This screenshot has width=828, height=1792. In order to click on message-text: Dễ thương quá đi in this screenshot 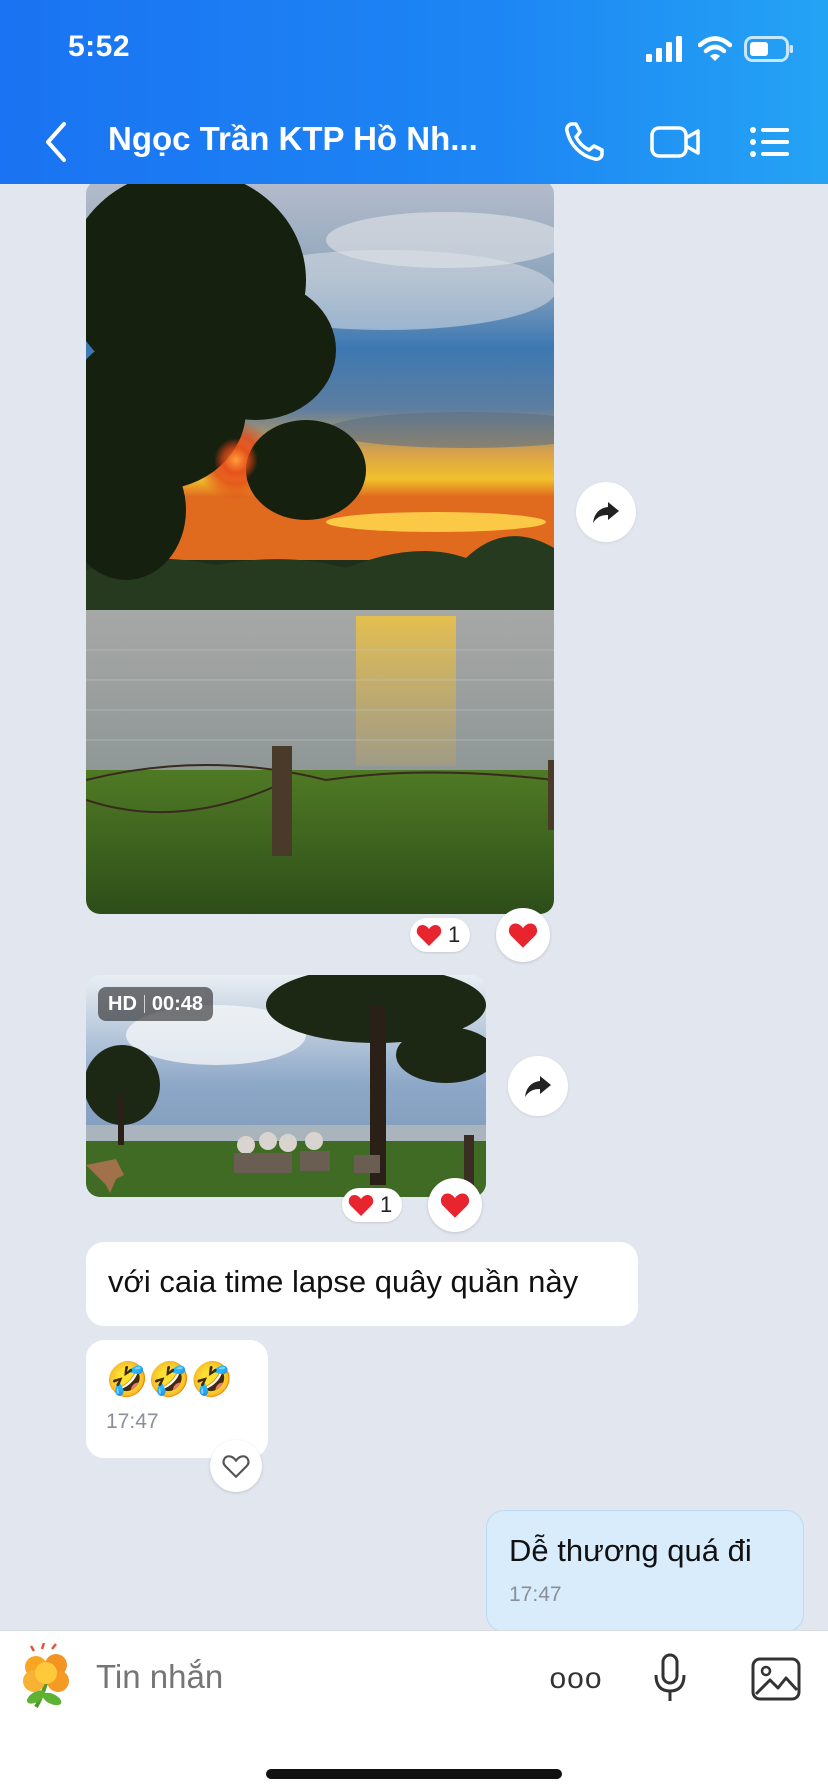, I will do `click(630, 1550)`.